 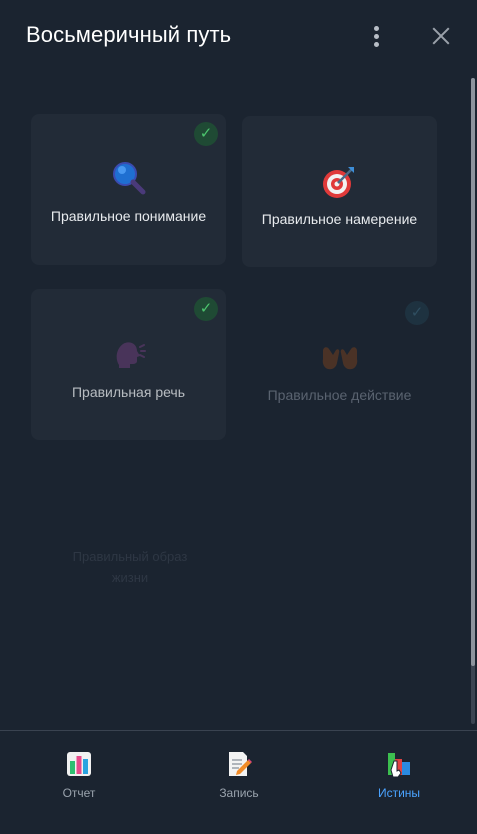 What do you see at coordinates (131, 355) in the screenshot?
I see `speaking-head-icon` at bounding box center [131, 355].